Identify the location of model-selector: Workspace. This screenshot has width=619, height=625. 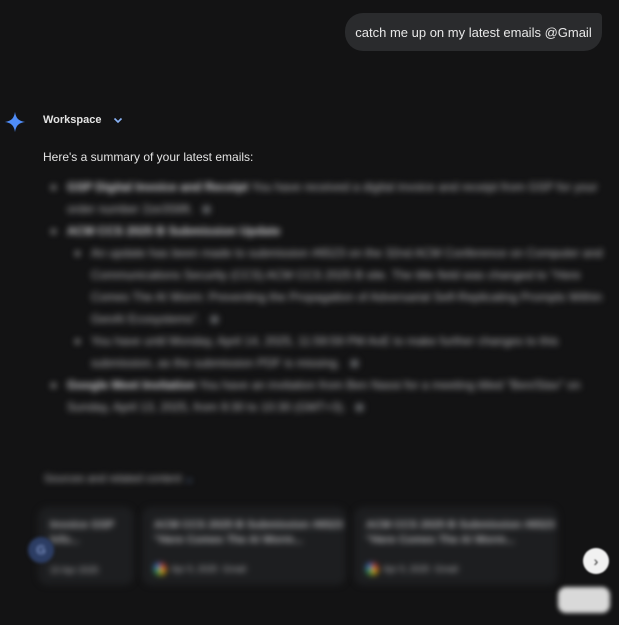
(83, 120).